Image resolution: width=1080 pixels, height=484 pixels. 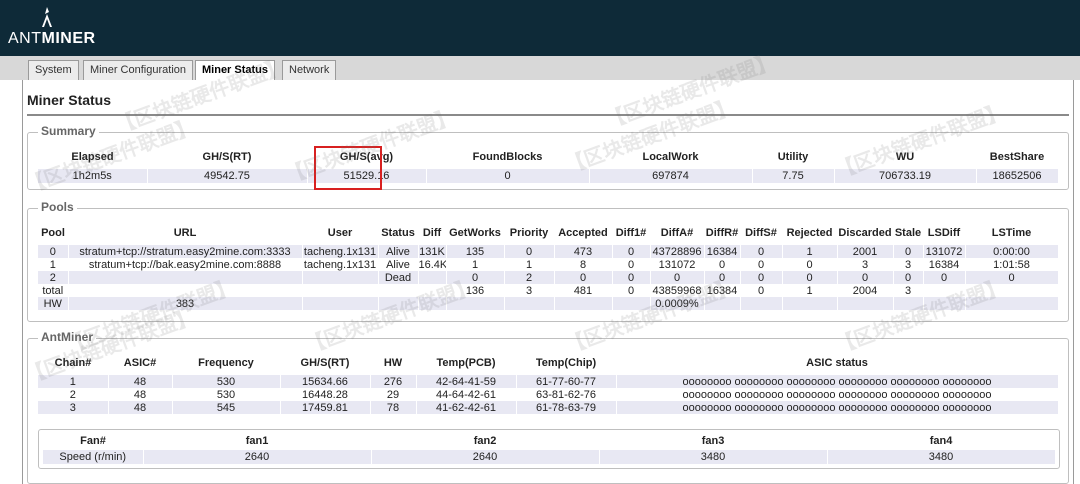 What do you see at coordinates (1017, 157) in the screenshot?
I see `summary-header: BestShare` at bounding box center [1017, 157].